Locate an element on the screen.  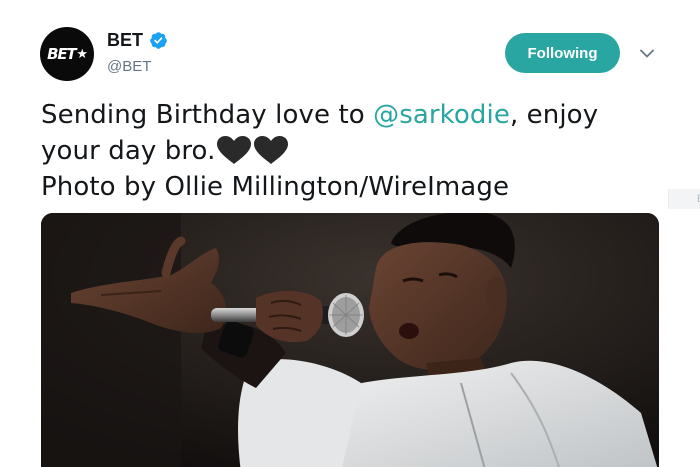
tweet-text-start: Sending Birthday love to is located at coordinates (207, 115).